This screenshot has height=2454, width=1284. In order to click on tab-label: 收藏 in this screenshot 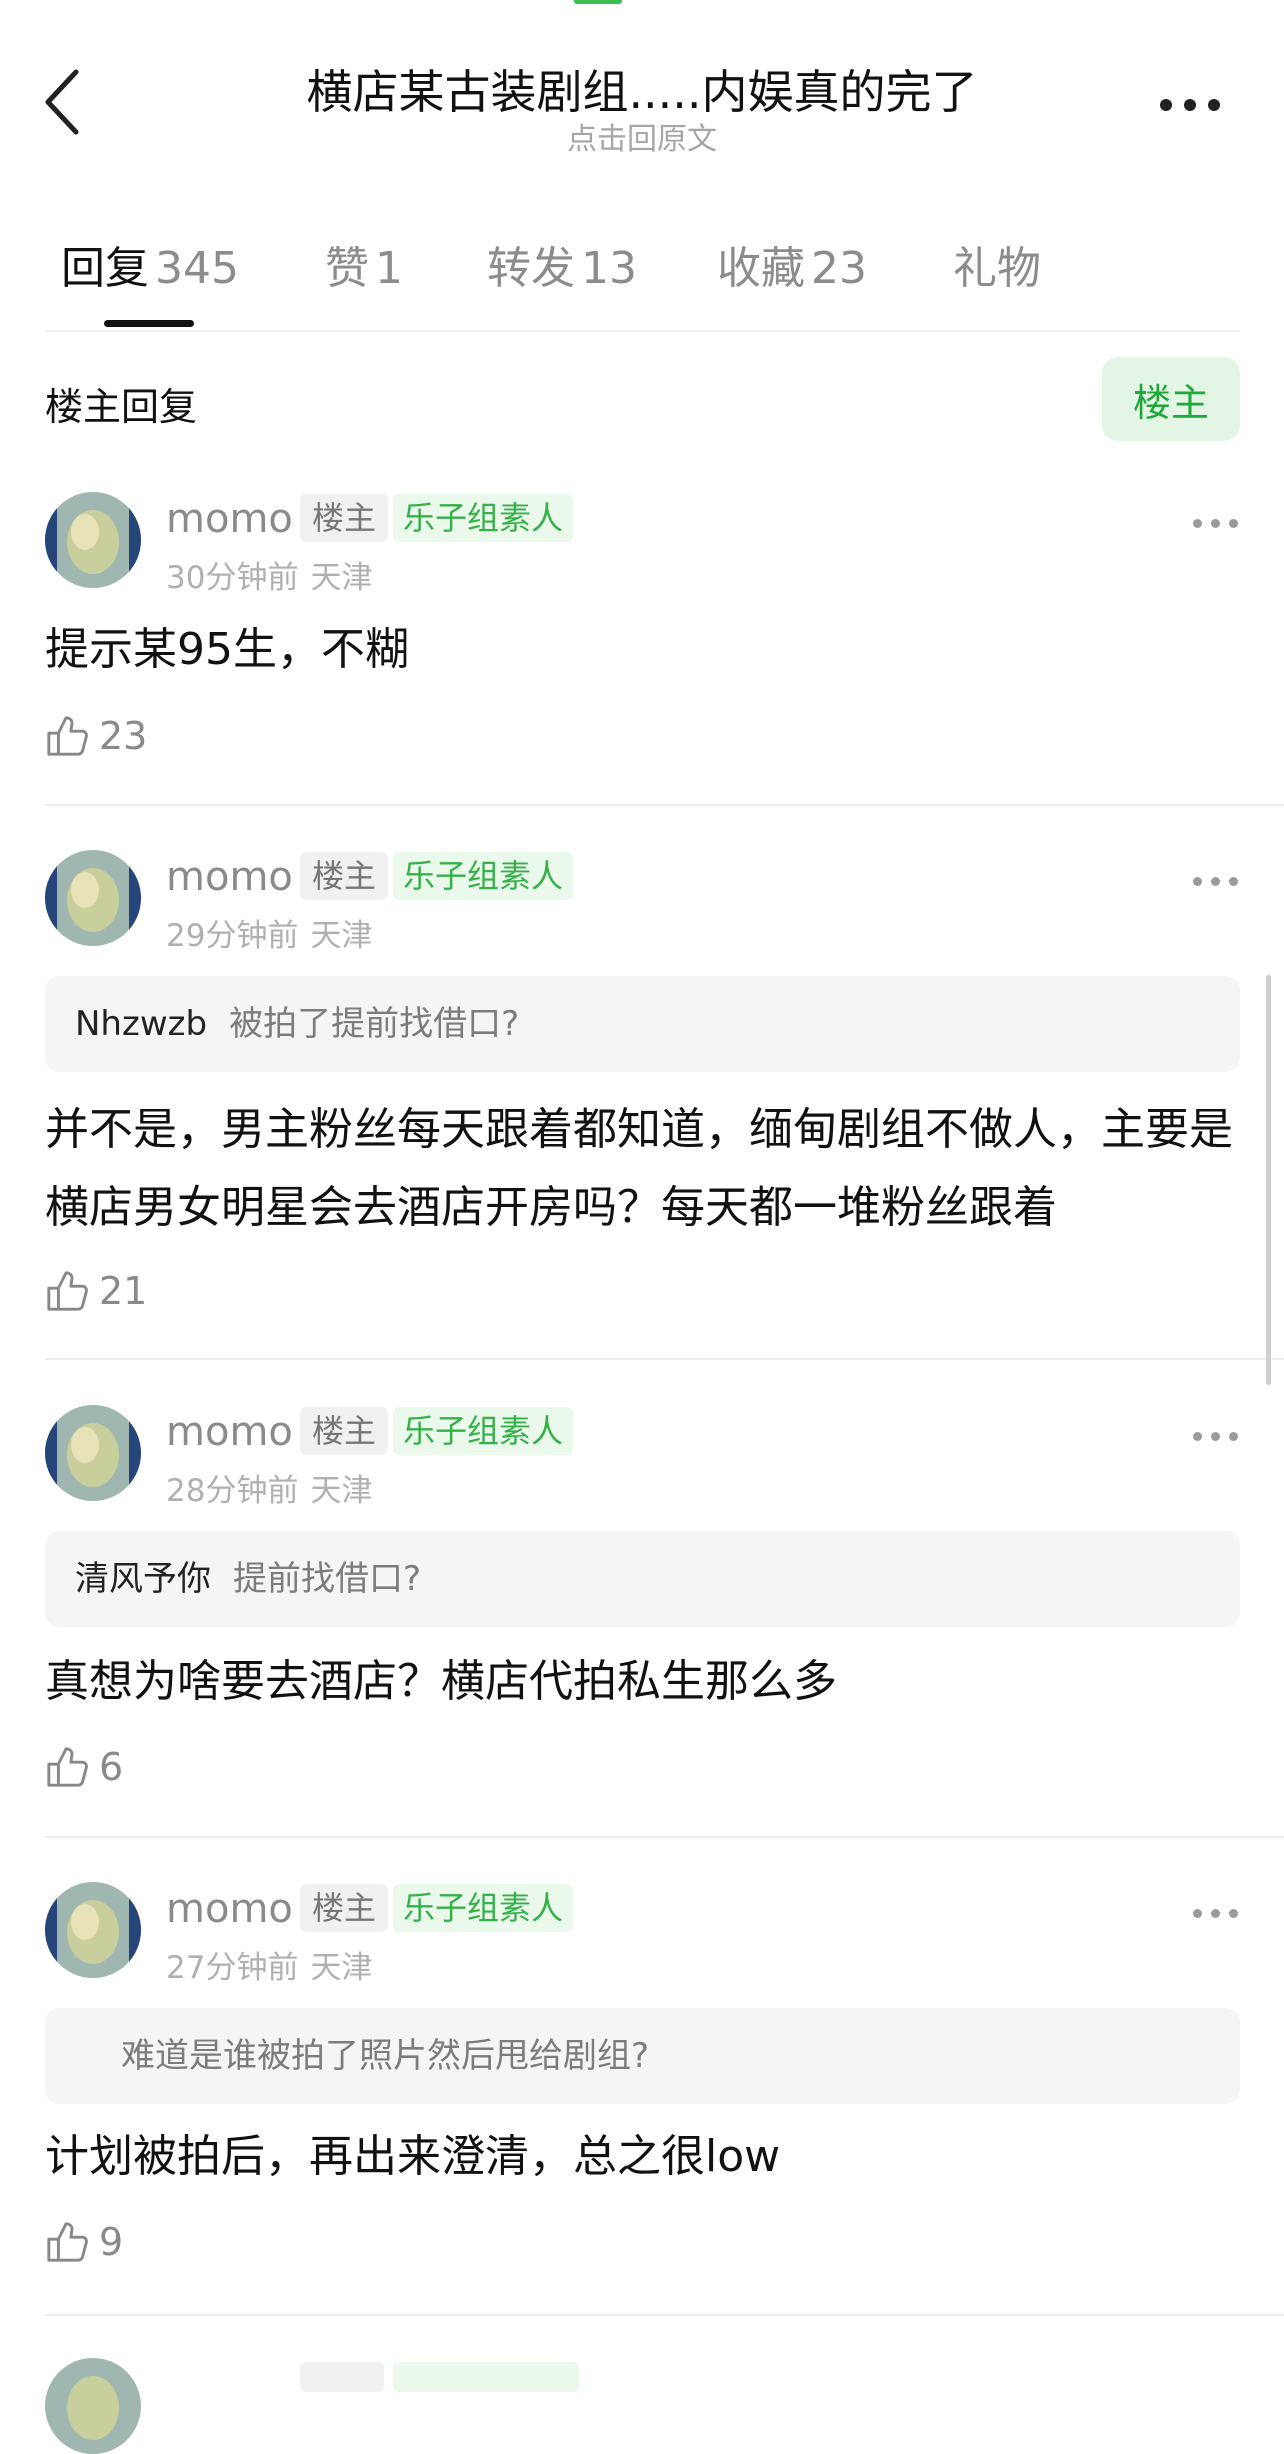, I will do `click(761, 268)`.